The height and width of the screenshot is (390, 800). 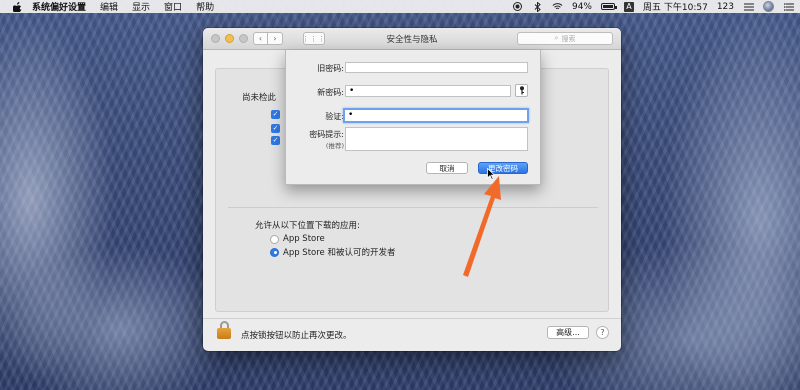 What do you see at coordinates (436, 67) in the screenshot?
I see `old-password-field` at bounding box center [436, 67].